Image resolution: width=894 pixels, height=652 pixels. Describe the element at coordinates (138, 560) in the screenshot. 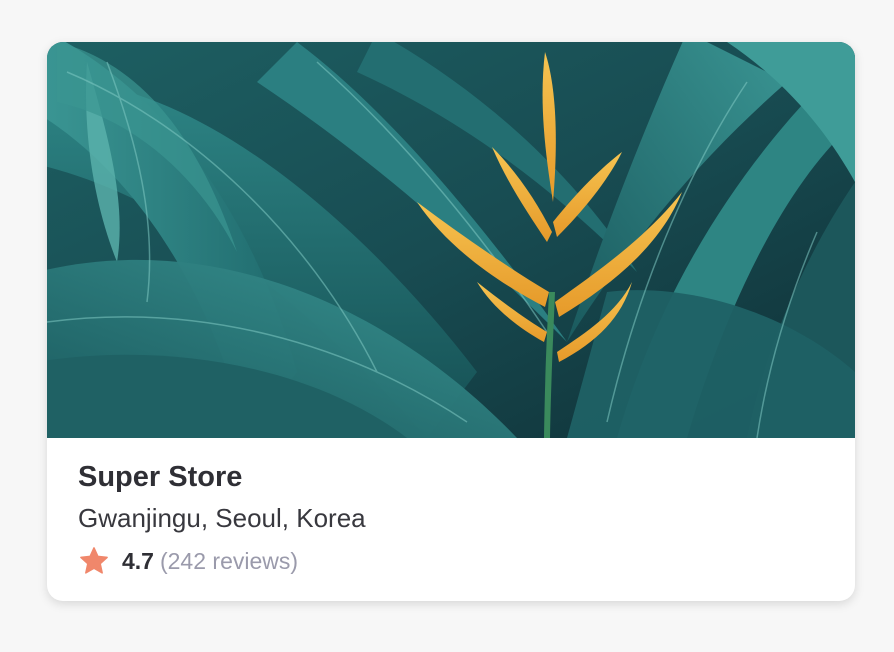

I see `rating-value: 4.7` at that location.